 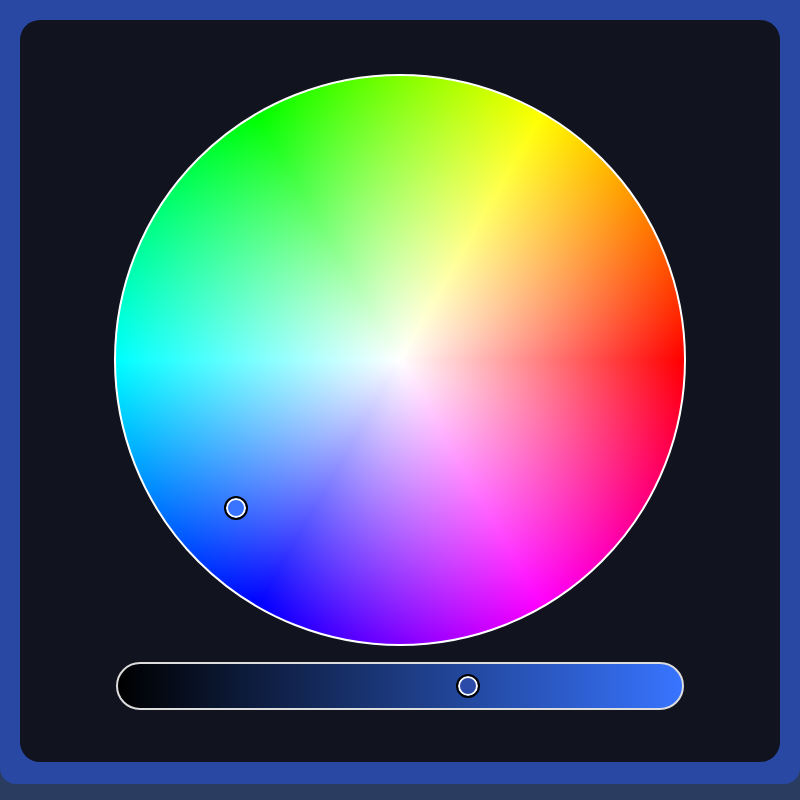 I want to click on slider-handle, so click(x=467, y=686).